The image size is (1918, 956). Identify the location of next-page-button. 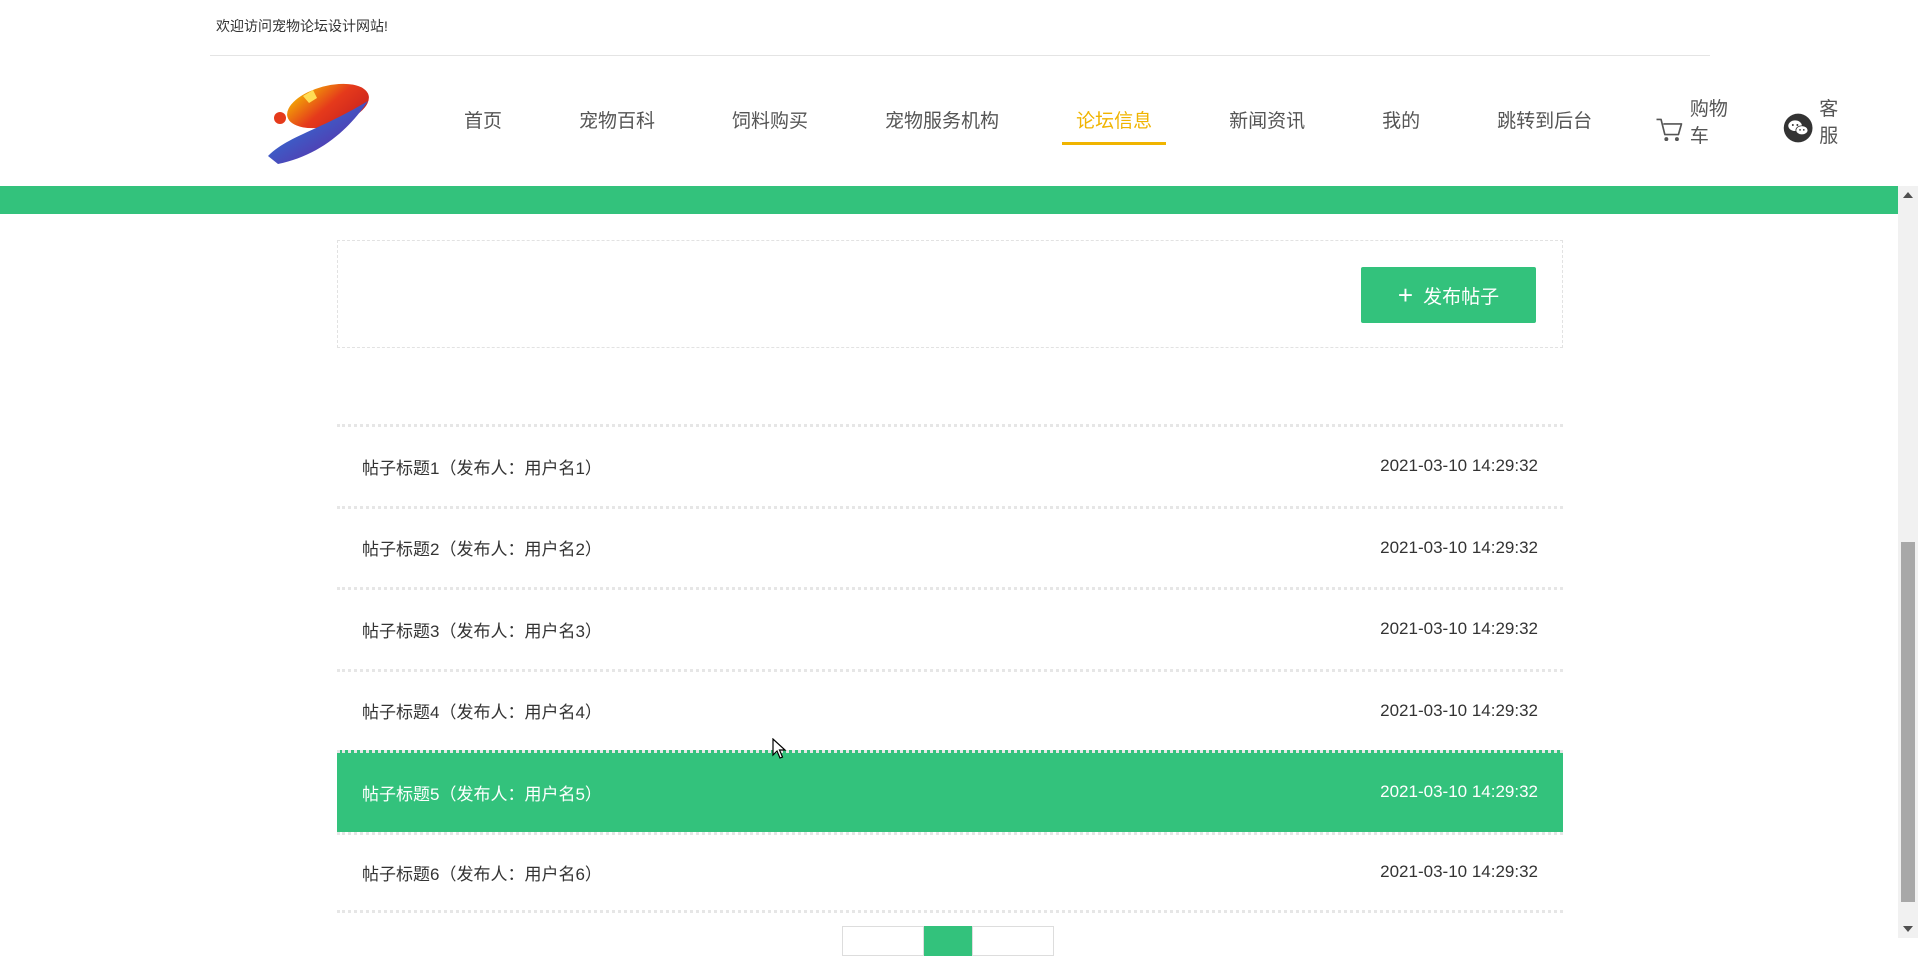
(1013, 941).